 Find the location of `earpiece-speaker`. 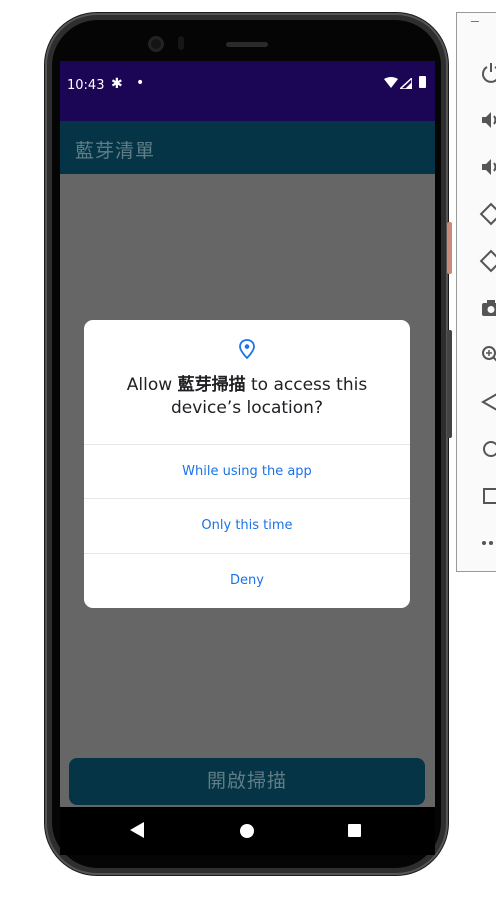

earpiece-speaker is located at coordinates (247, 44).